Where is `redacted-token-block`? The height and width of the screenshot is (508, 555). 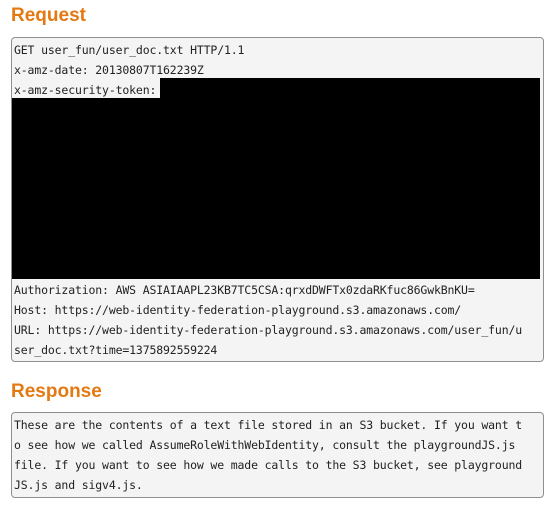 redacted-token-block is located at coordinates (350, 88).